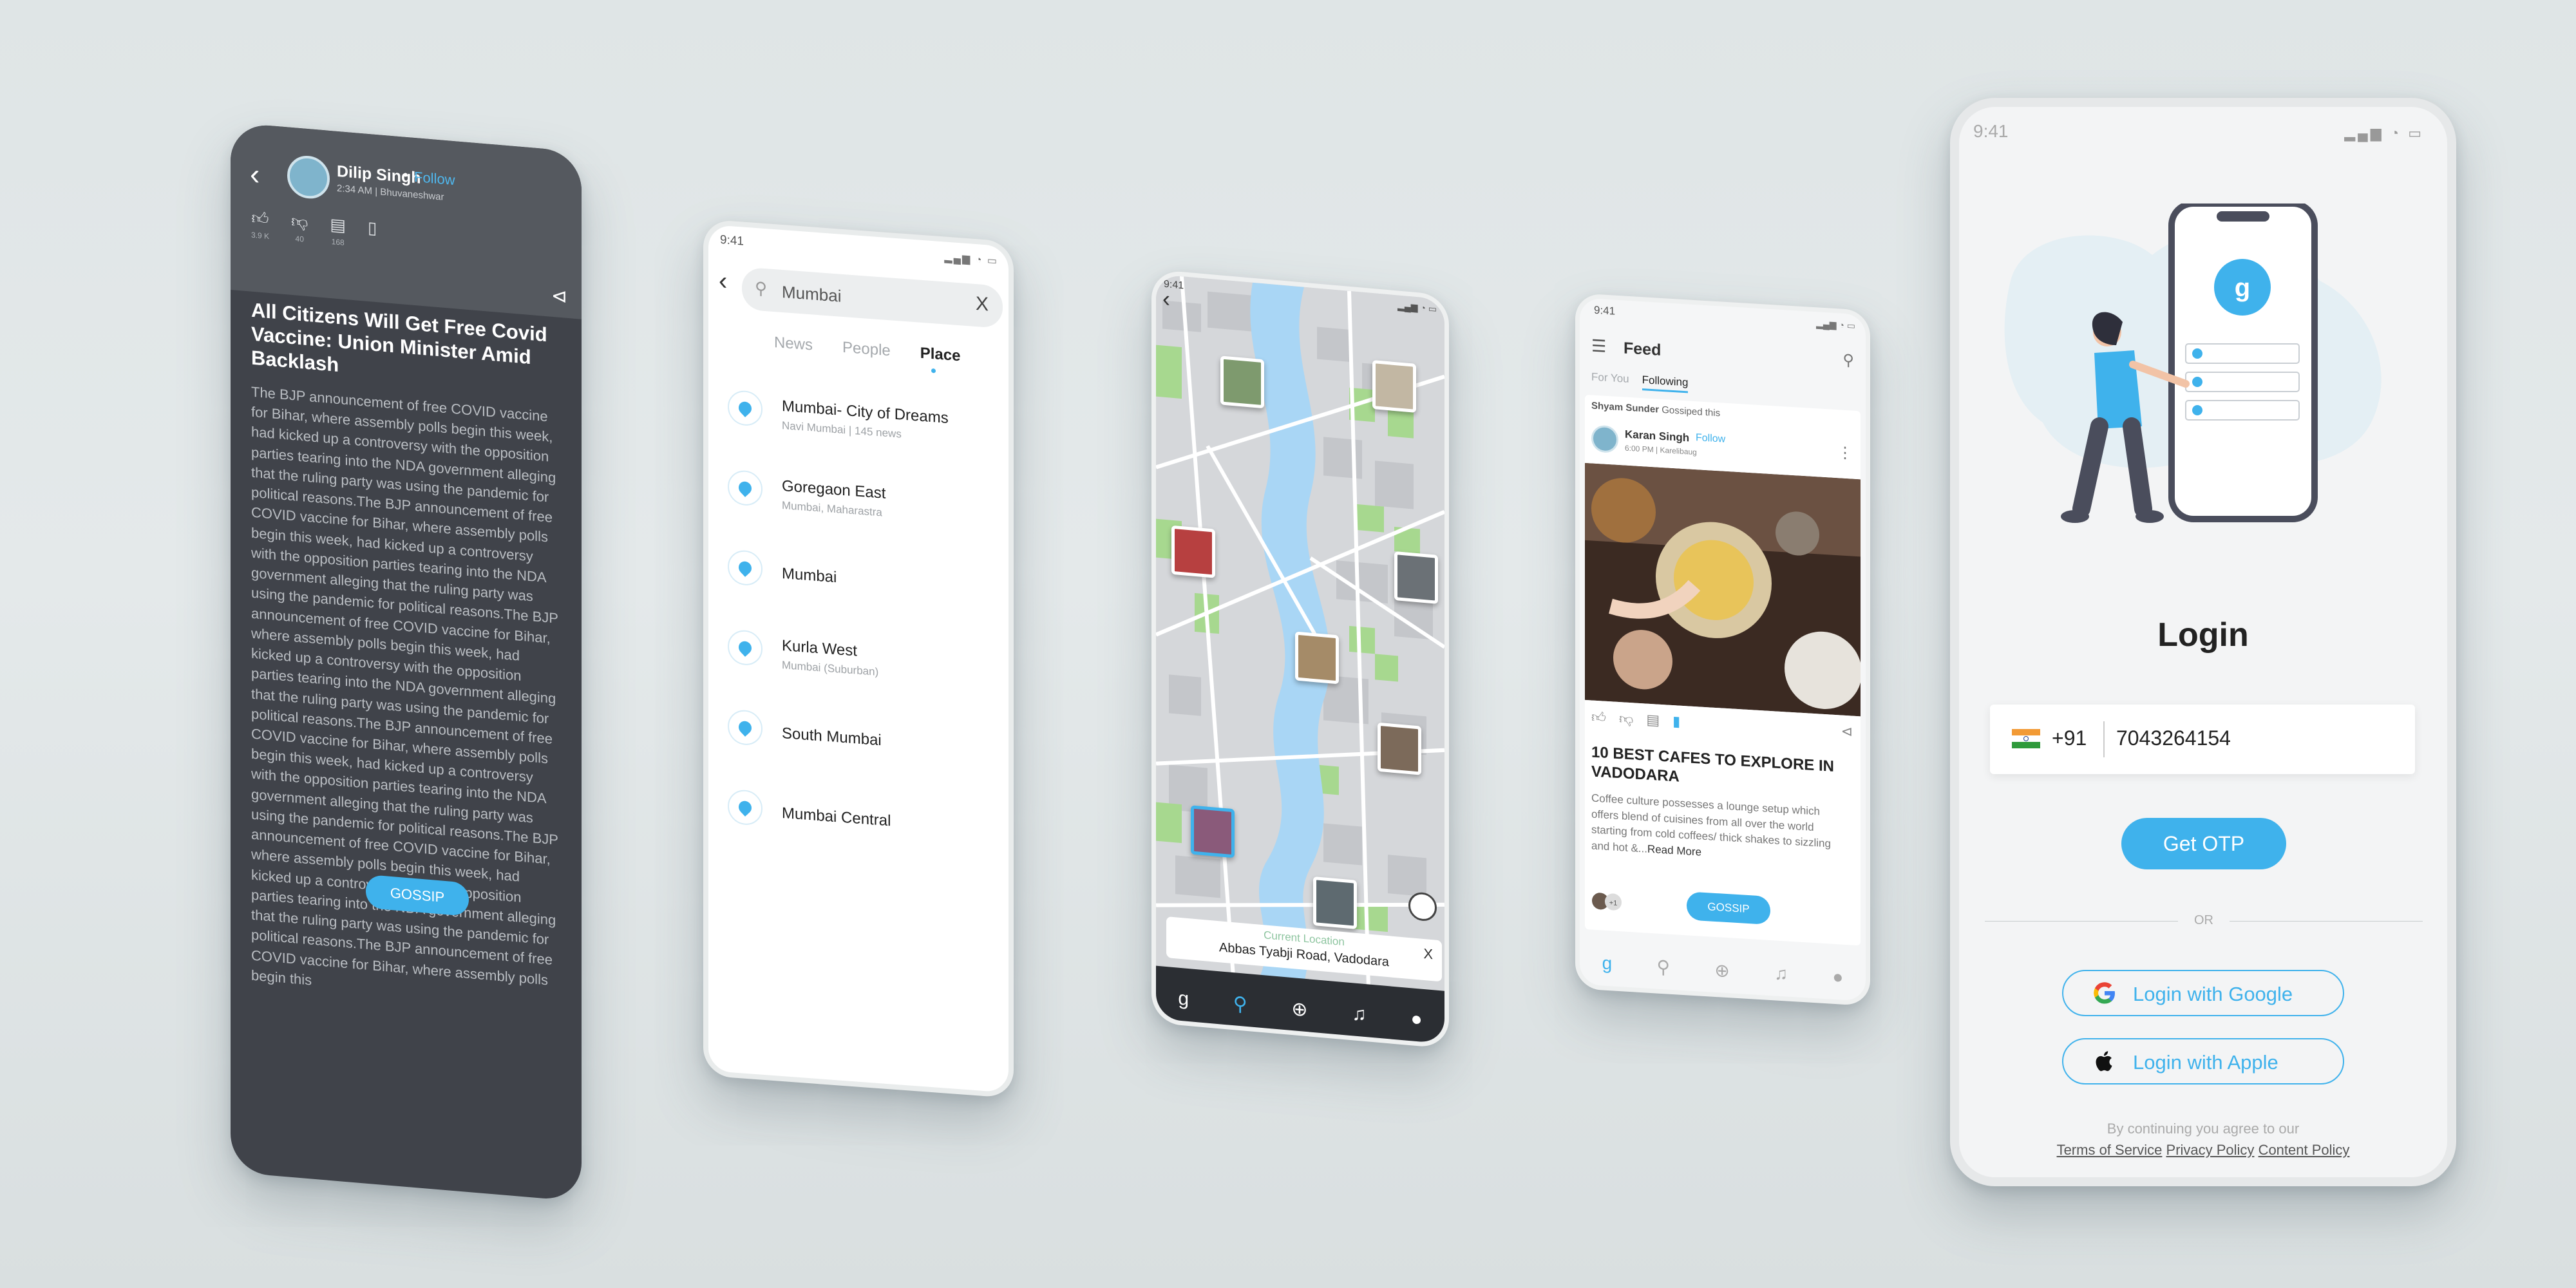 The width and height of the screenshot is (2576, 1288). I want to click on author-name: Karan Singh, so click(1657, 436).